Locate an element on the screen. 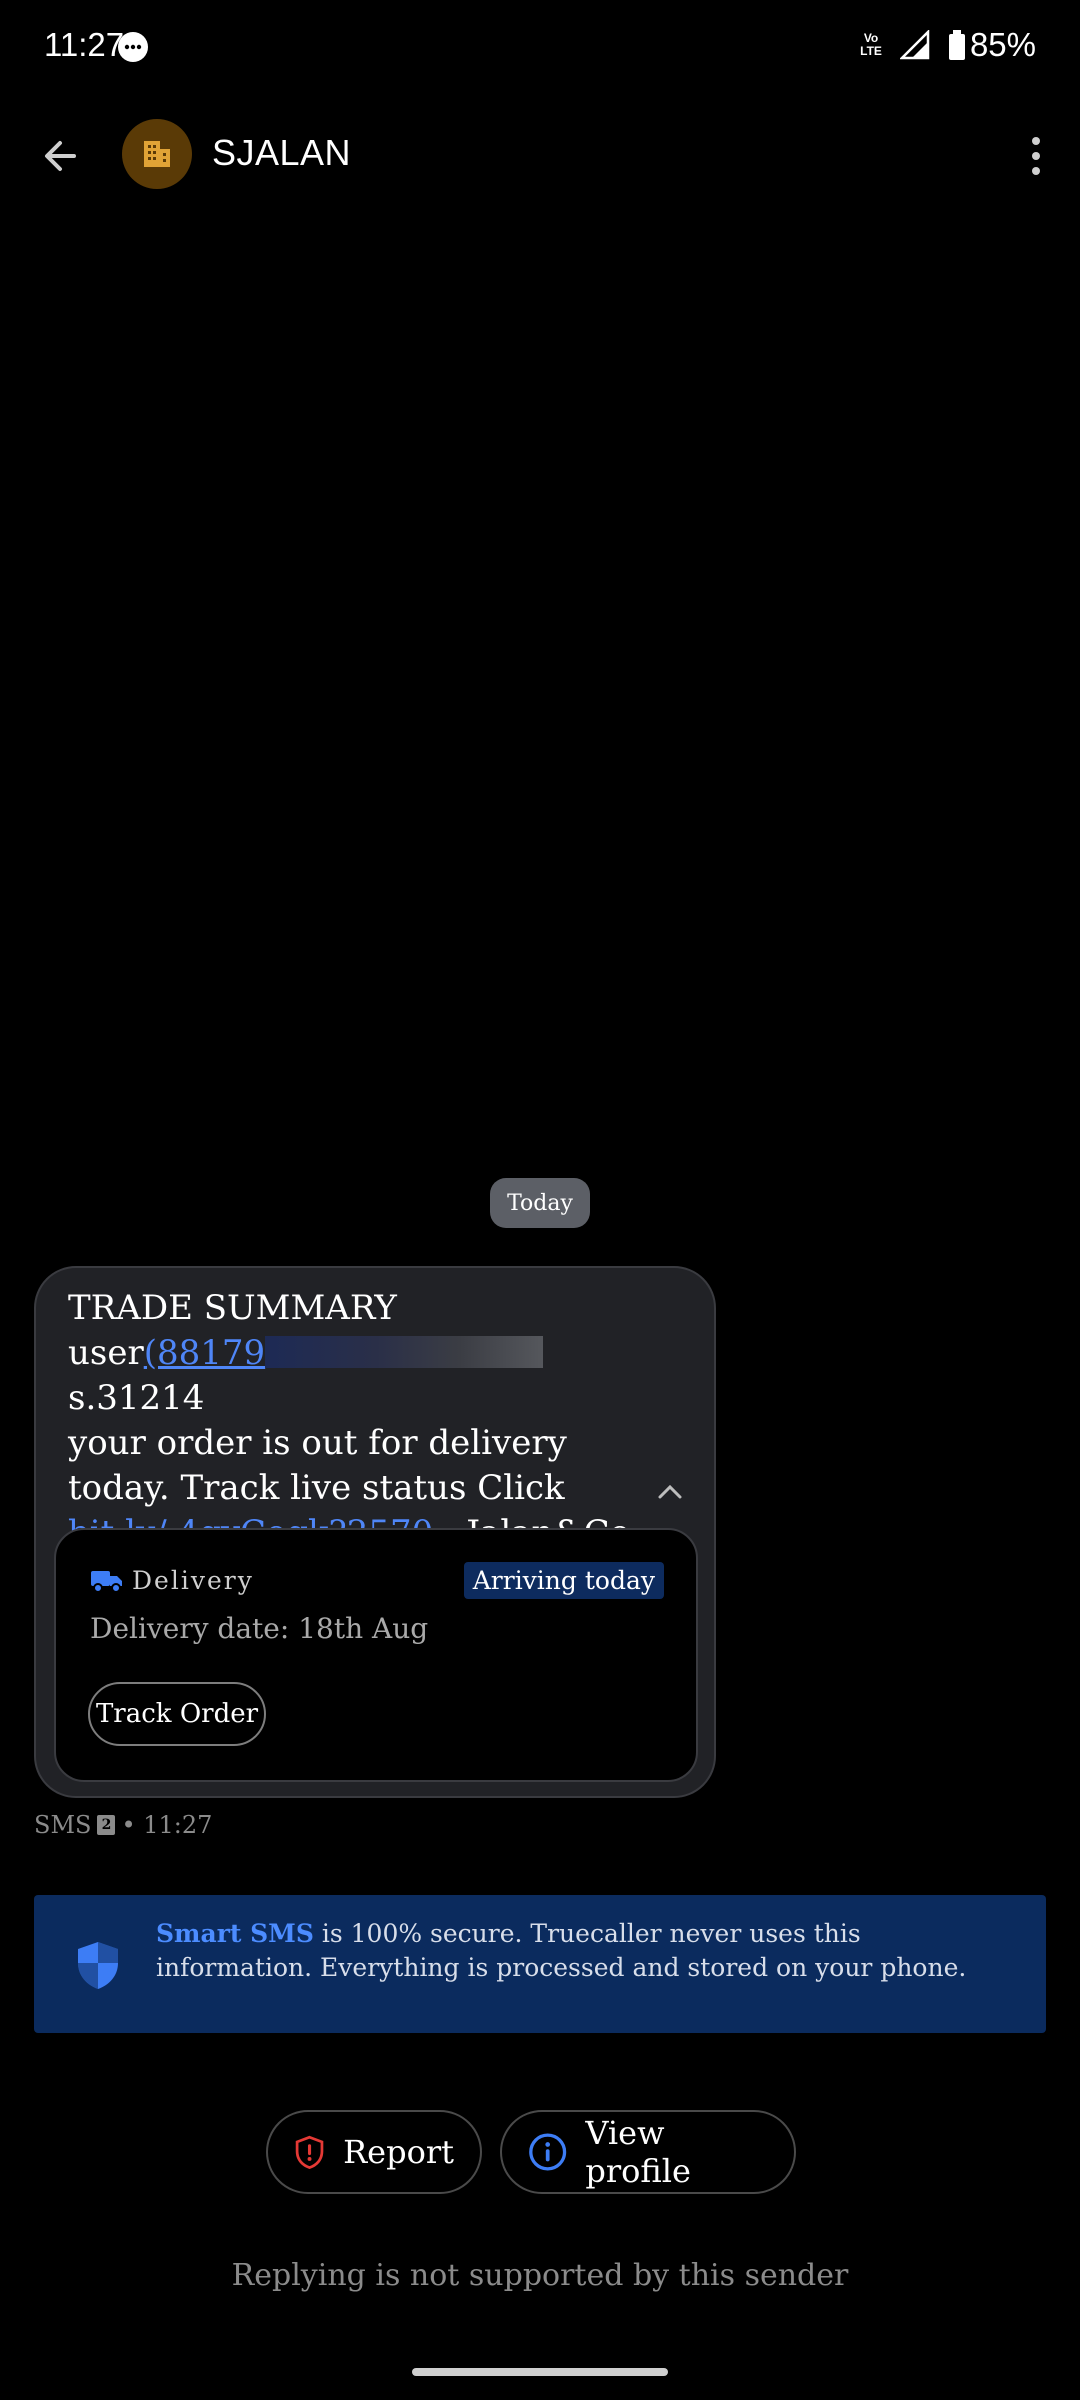  sim-icon: 2 is located at coordinates (106, 1825).